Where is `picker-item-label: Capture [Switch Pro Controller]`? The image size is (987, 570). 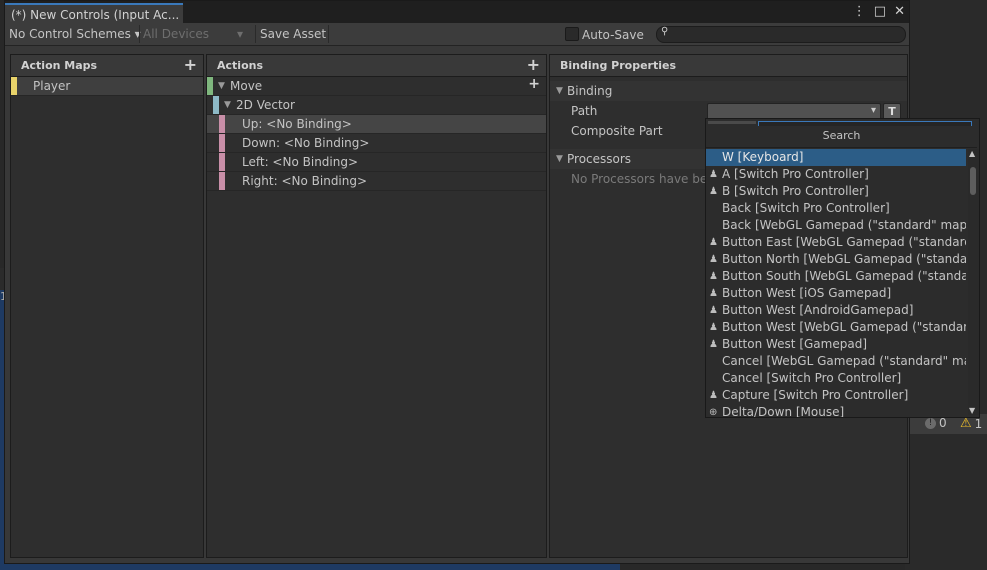
picker-item-label: Capture [Switch Pro Controller] is located at coordinates (815, 395).